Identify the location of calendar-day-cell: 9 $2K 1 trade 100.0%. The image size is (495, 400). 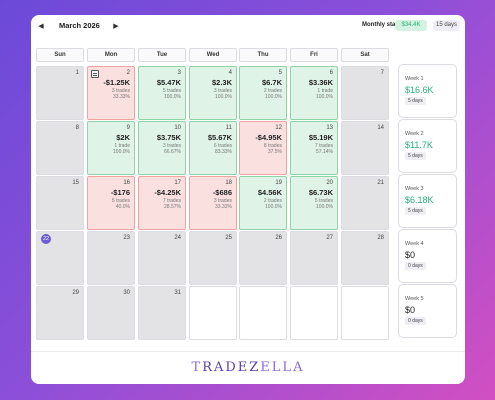
(111, 148).